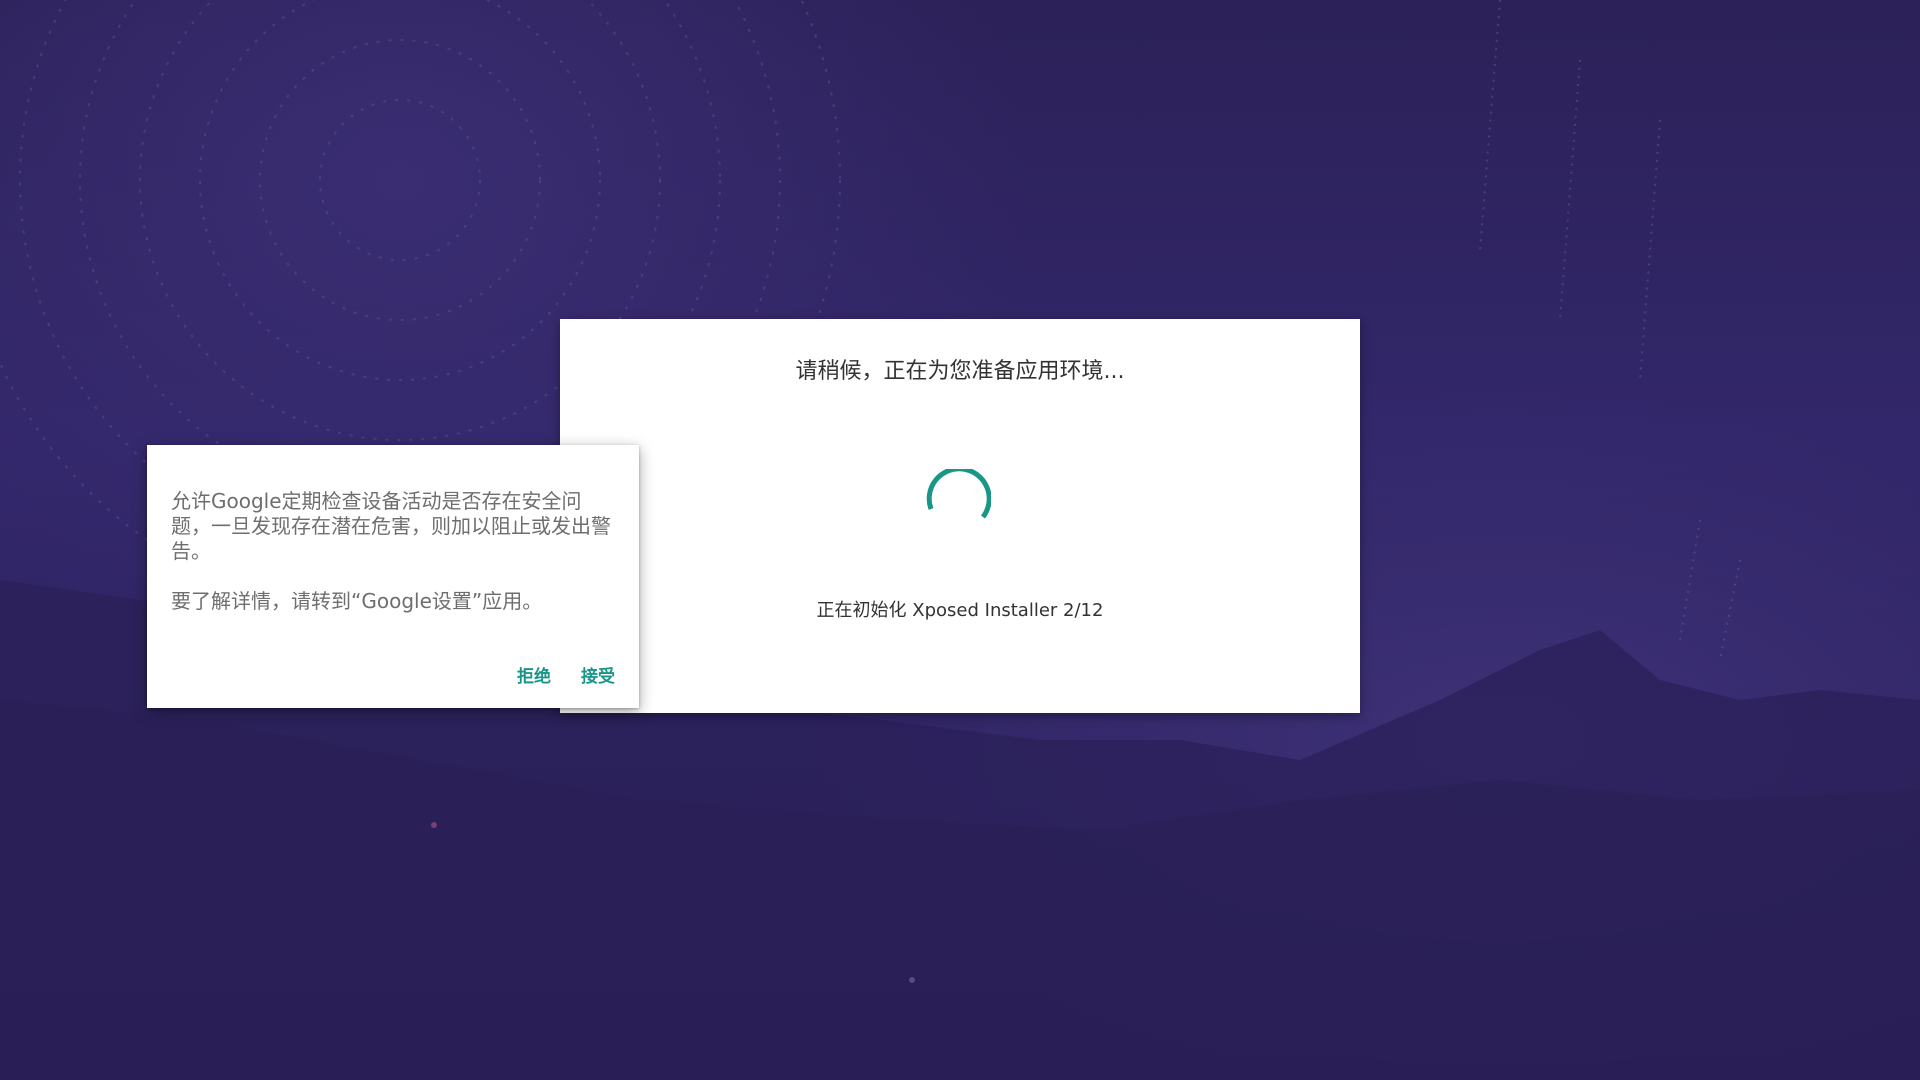 Image resolution: width=1920 pixels, height=1080 pixels. Describe the element at coordinates (958, 494) in the screenshot. I see `loading-spinner-icon` at that location.